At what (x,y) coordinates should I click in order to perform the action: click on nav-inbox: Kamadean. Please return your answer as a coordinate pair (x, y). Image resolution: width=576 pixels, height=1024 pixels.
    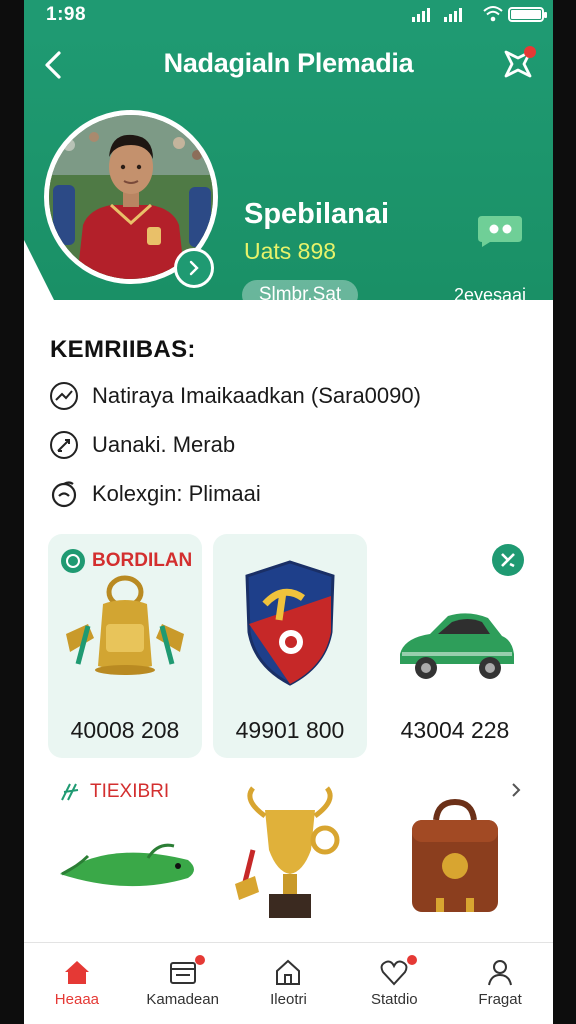
    Looking at the image, I should click on (183, 983).